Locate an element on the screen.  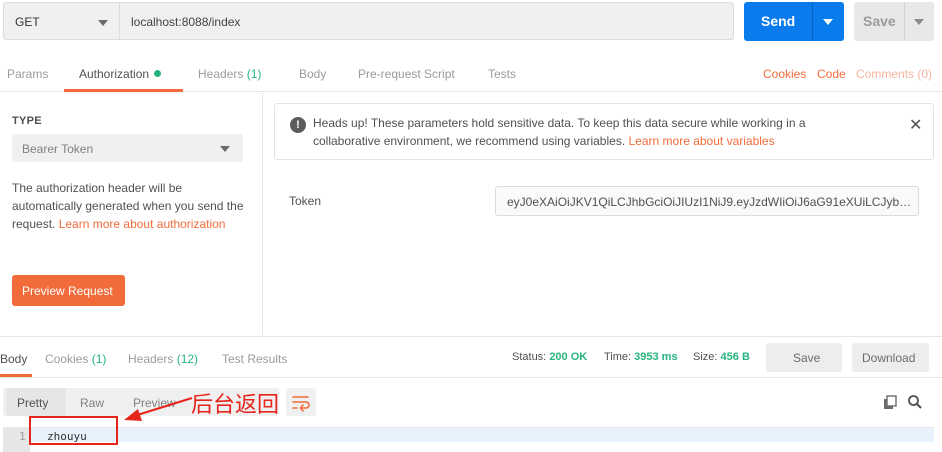
search-icon is located at coordinates (915, 402).